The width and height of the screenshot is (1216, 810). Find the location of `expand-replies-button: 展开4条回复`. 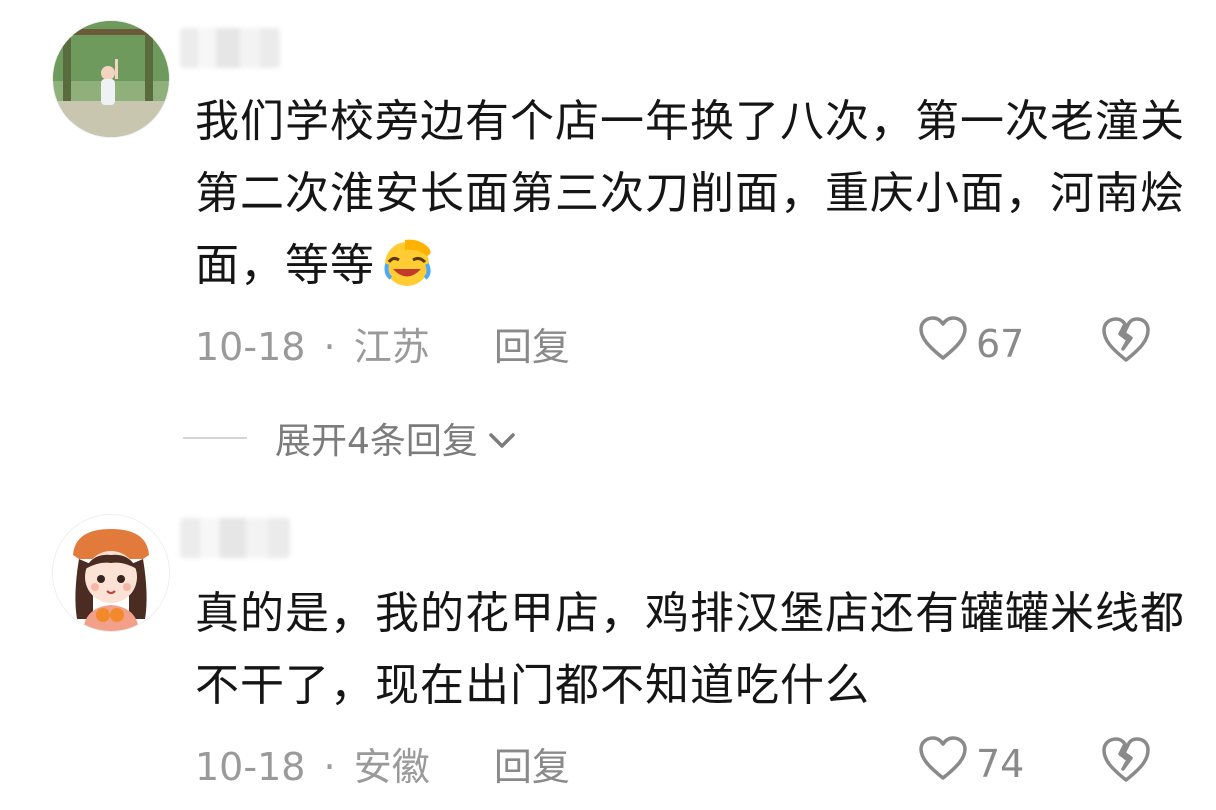

expand-replies-button: 展开4条回复 is located at coordinates (349, 438).